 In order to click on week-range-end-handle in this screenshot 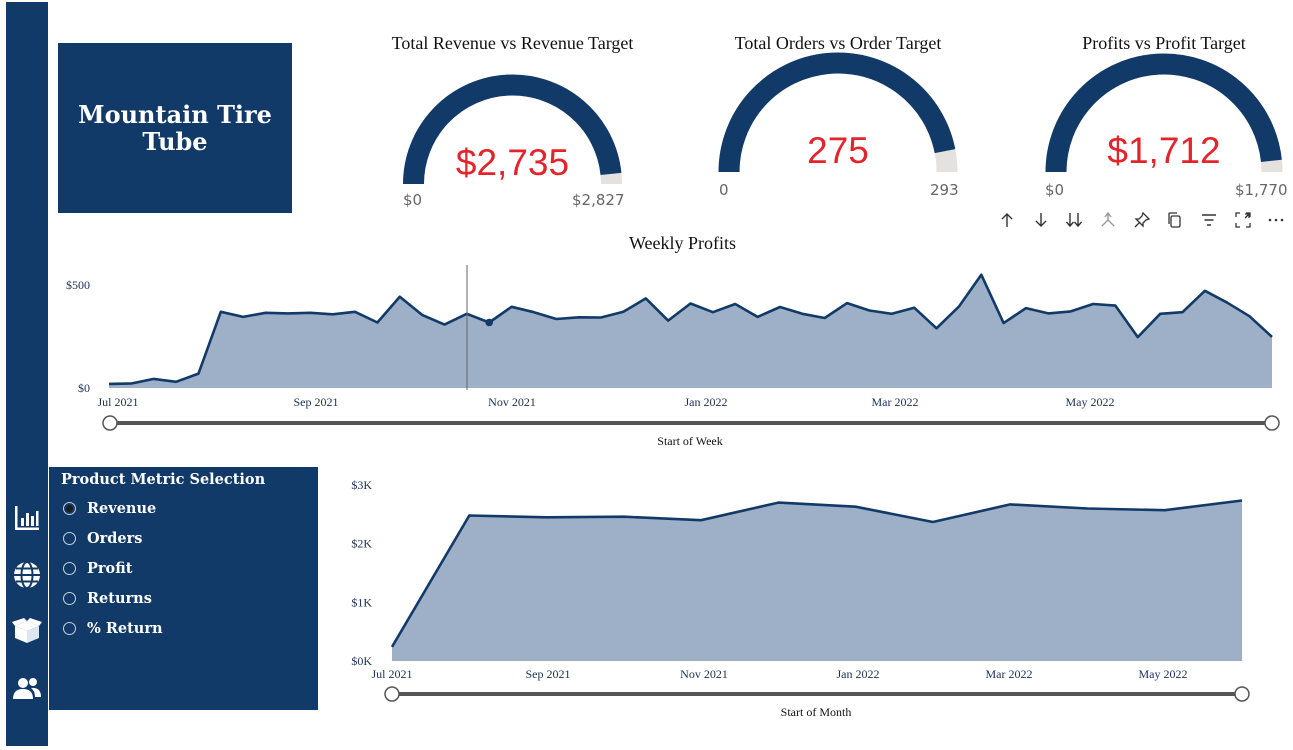, I will do `click(1272, 423)`.